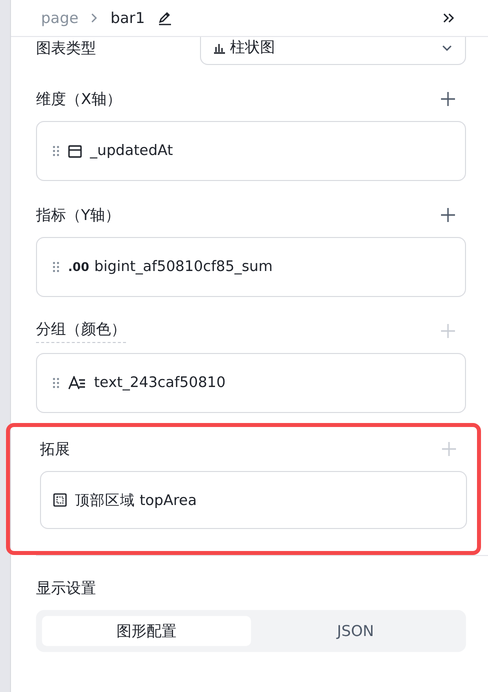  What do you see at coordinates (136, 501) in the screenshot?
I see `field-name: 顶部区域 topArea` at bounding box center [136, 501].